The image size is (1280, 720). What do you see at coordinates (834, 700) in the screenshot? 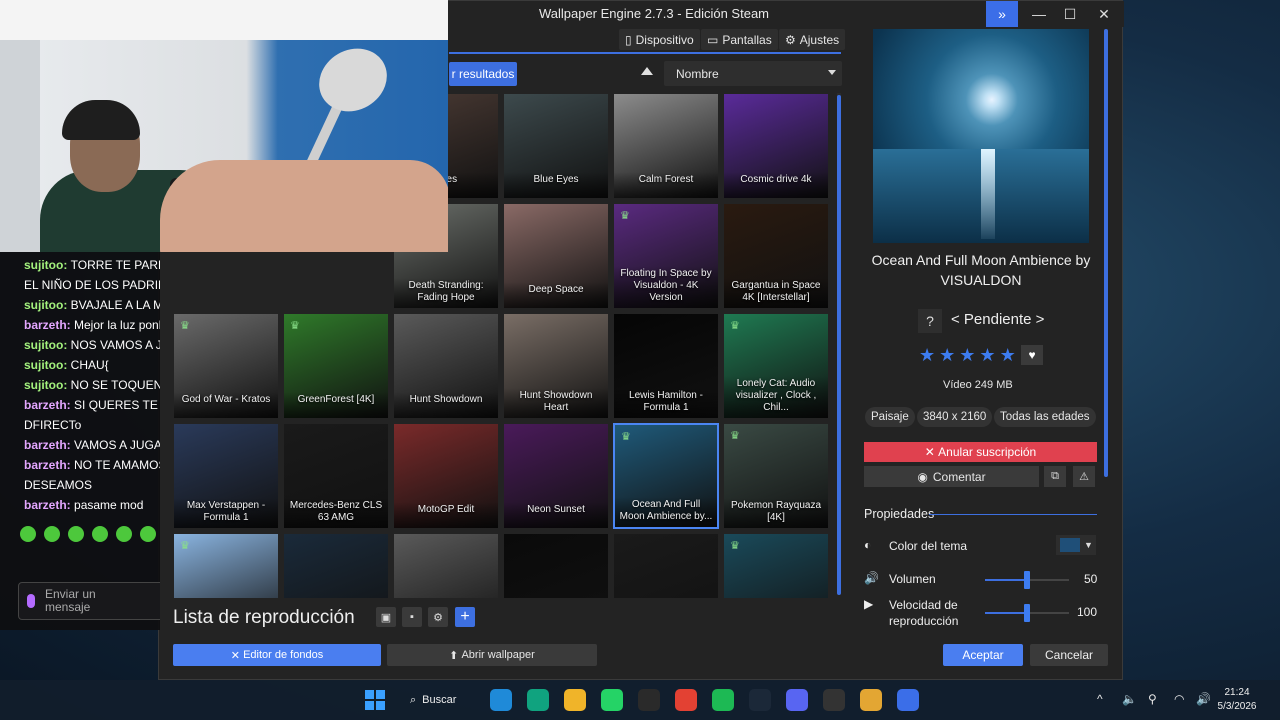
I see `obs-icon` at bounding box center [834, 700].